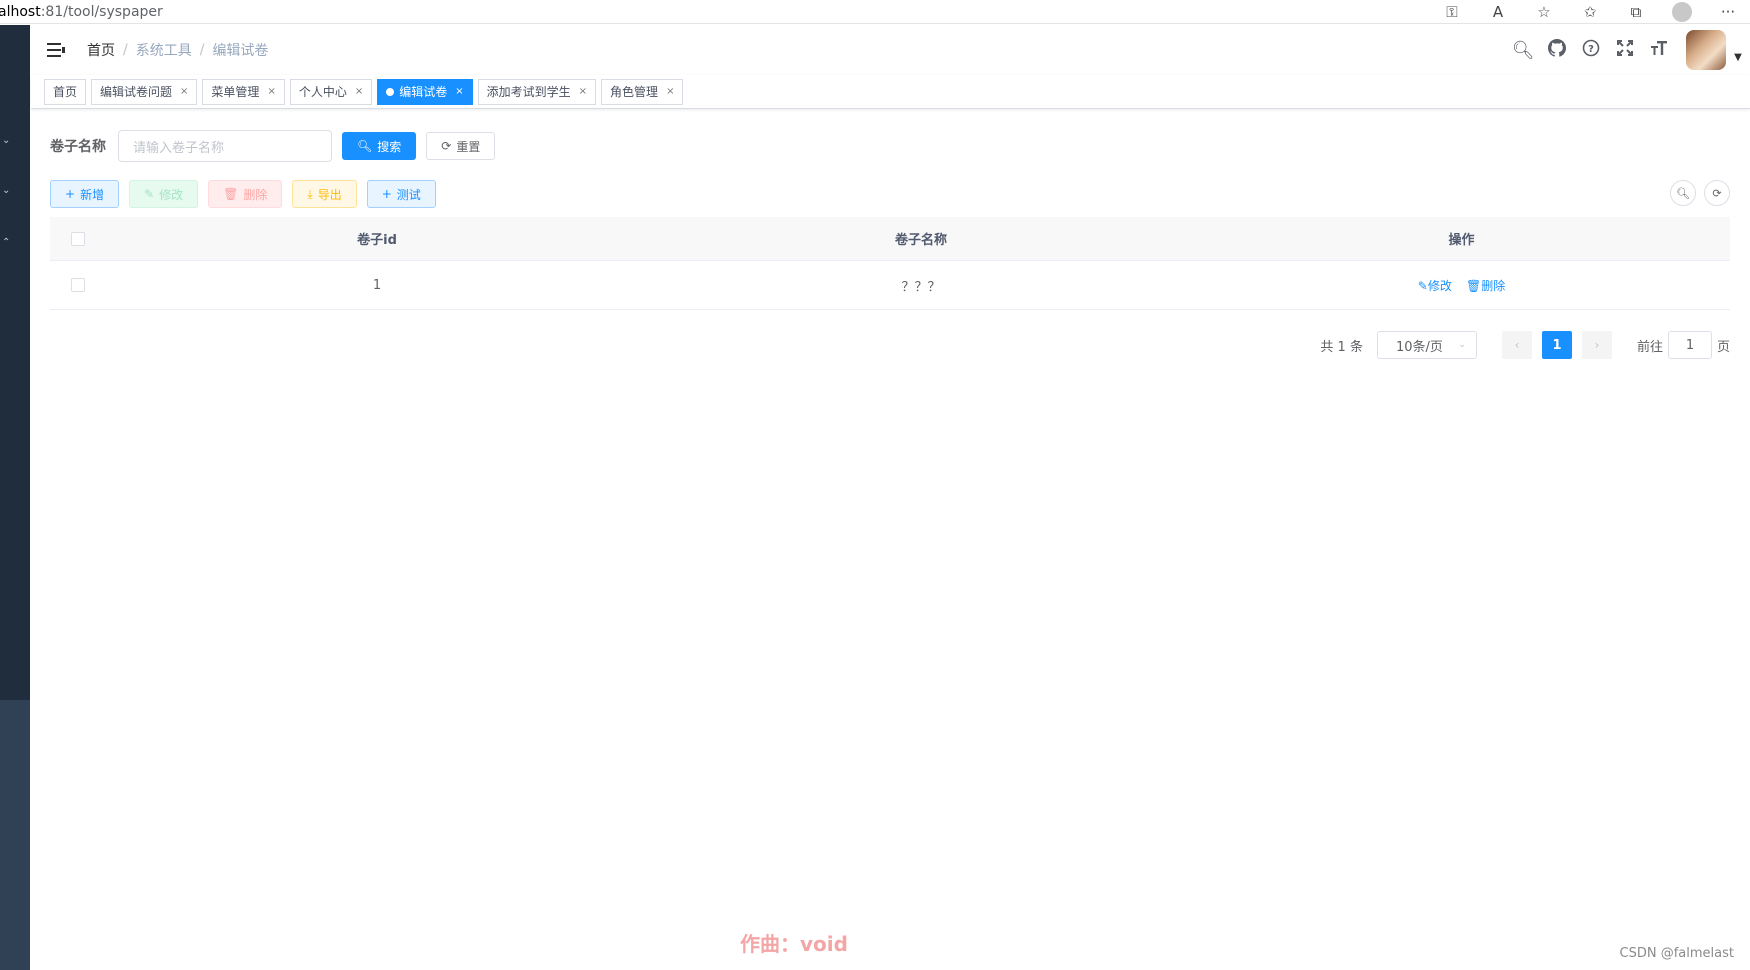  Describe the element at coordinates (890, 285) in the screenshot. I see `table-row: 1 ？？？ ✎修改 🗑︎删除` at that location.